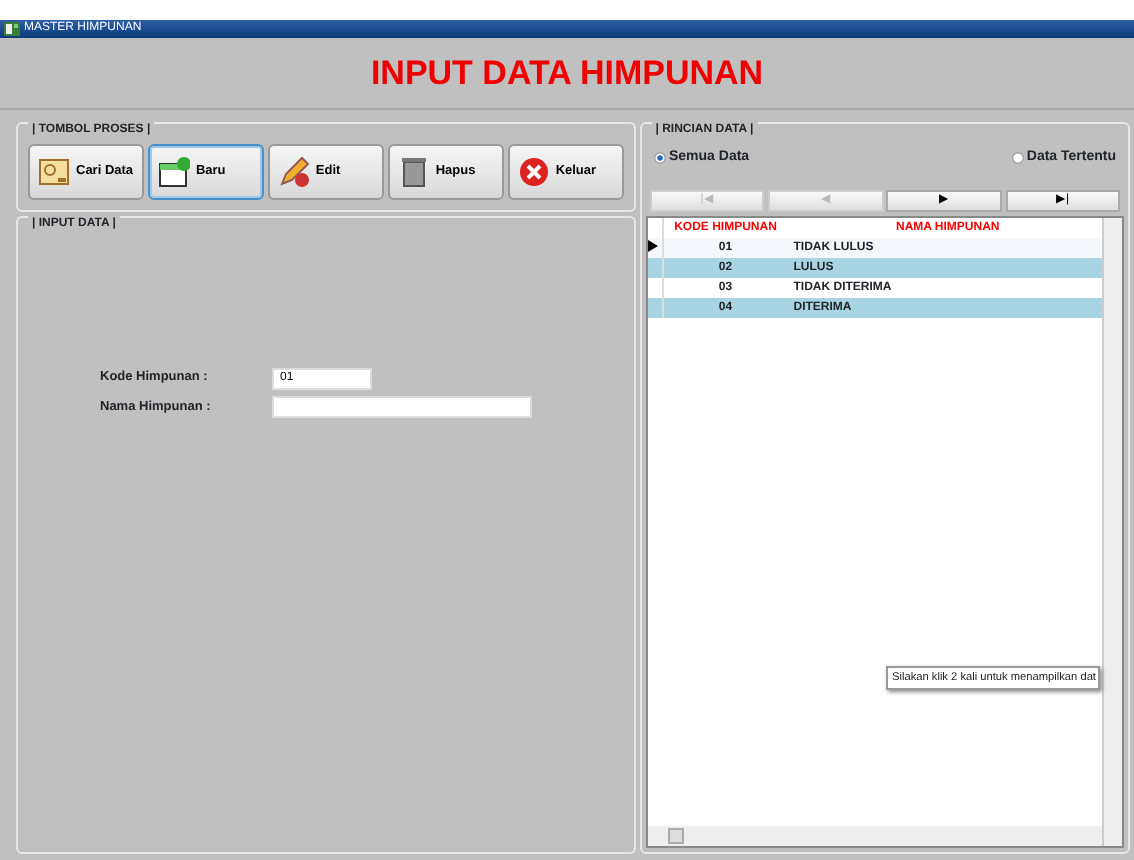  What do you see at coordinates (1112, 531) in the screenshot?
I see `vertical-scrollbar` at bounding box center [1112, 531].